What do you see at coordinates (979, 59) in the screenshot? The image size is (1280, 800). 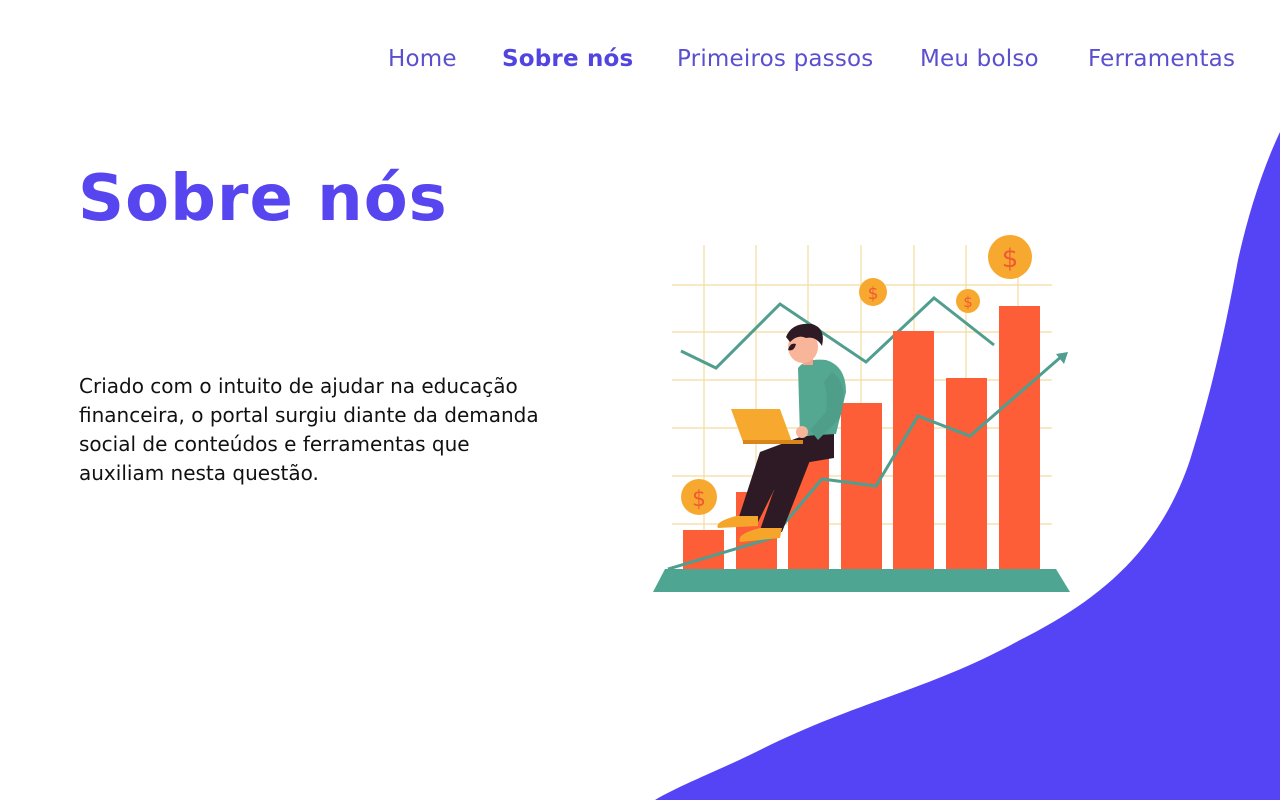 I see `nav-link-meu-bolso: Meu bolso` at bounding box center [979, 59].